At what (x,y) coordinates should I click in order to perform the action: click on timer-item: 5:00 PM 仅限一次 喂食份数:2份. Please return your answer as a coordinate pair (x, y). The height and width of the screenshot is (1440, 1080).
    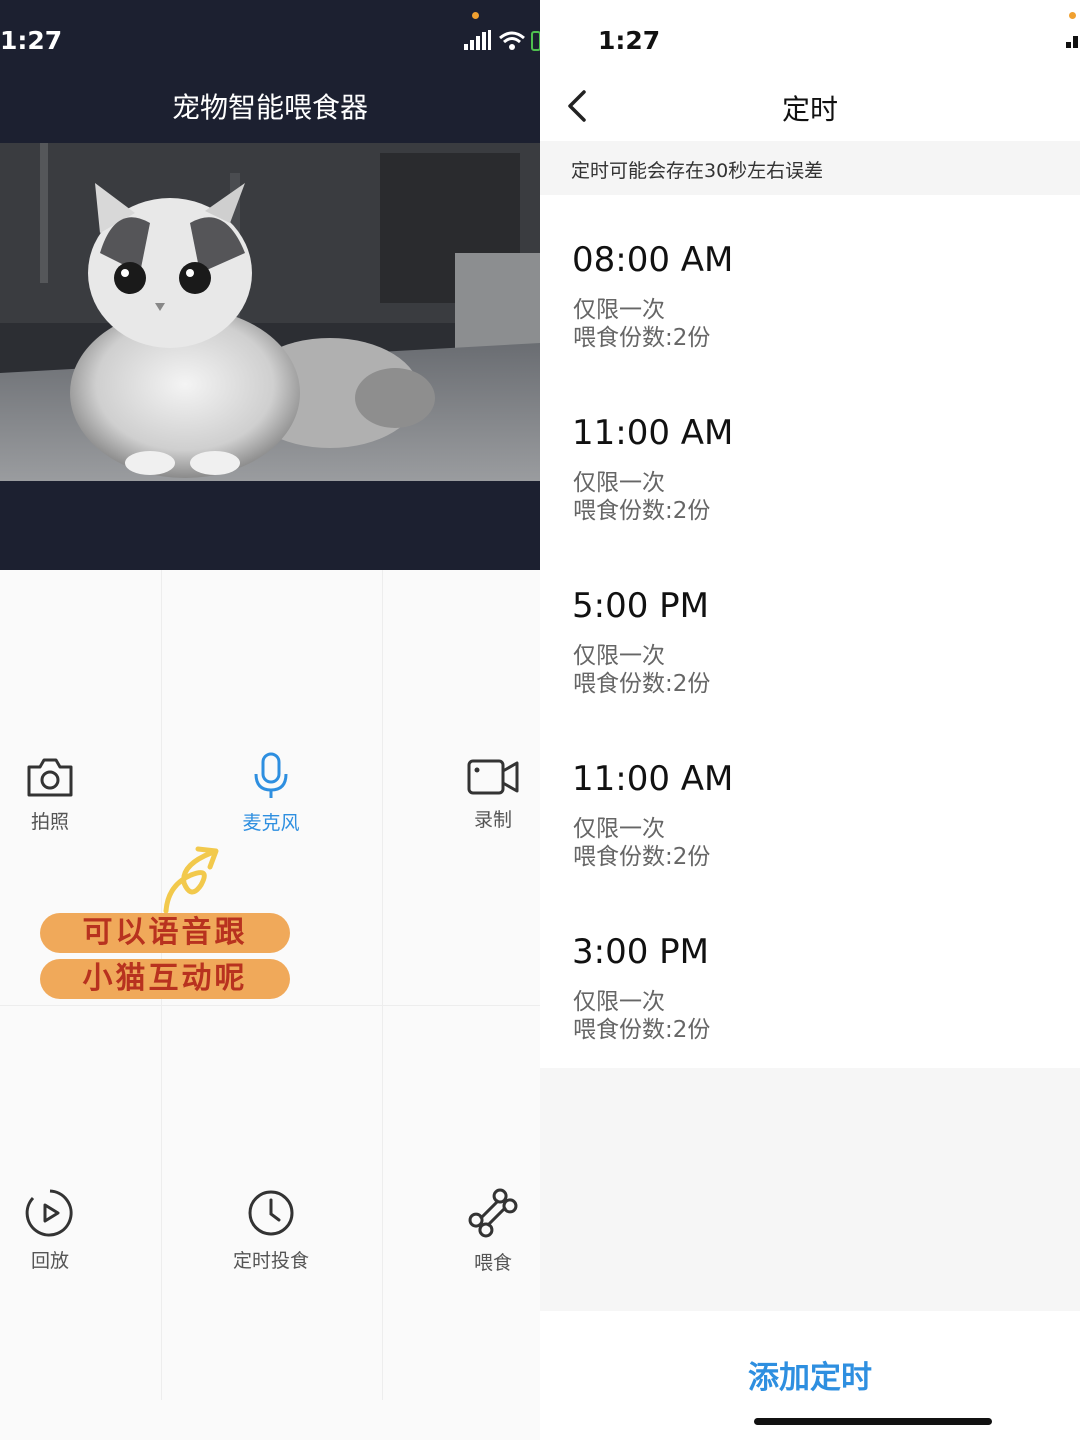
    Looking at the image, I should click on (810, 672).